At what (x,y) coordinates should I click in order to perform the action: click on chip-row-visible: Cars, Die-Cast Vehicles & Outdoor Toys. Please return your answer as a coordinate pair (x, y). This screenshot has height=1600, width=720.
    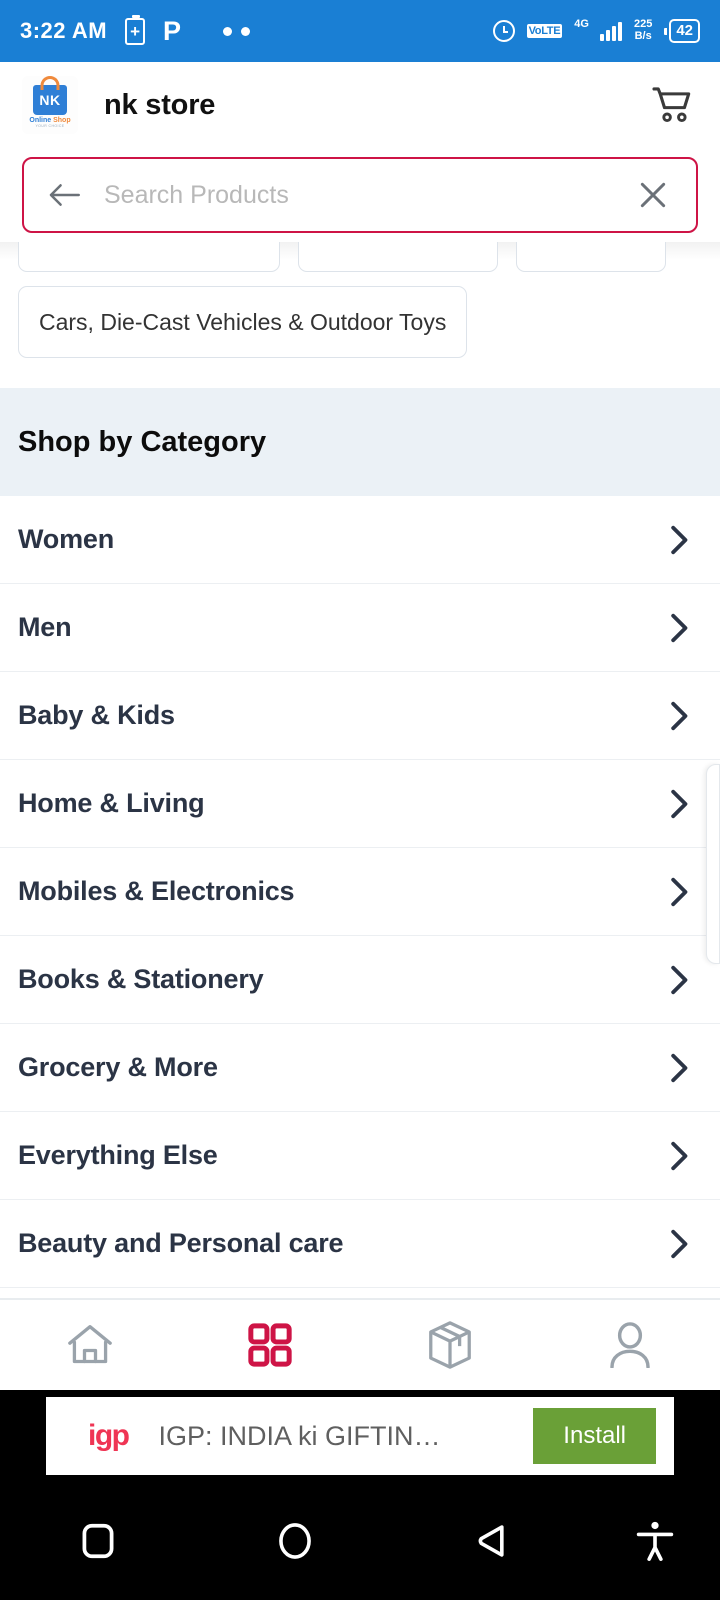
    Looking at the image, I should click on (360, 322).